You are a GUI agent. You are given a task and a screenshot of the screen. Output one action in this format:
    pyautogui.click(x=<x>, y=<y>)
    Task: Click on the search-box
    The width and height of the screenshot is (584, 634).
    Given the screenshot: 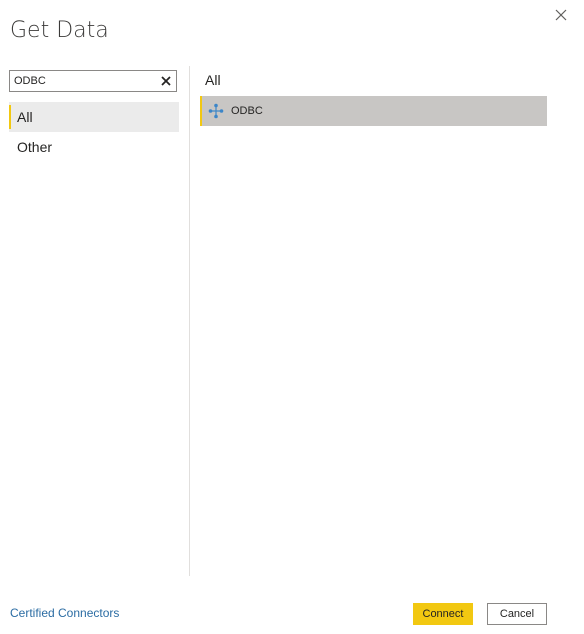 What is the action you would take?
    pyautogui.click(x=93, y=81)
    